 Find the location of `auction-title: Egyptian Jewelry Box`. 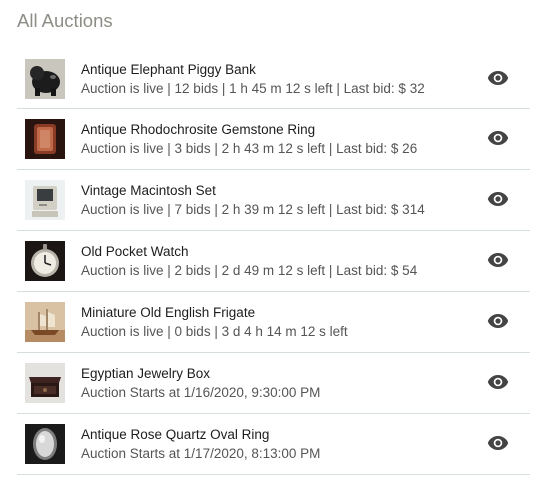

auction-title: Egyptian Jewelry Box is located at coordinates (275, 373).